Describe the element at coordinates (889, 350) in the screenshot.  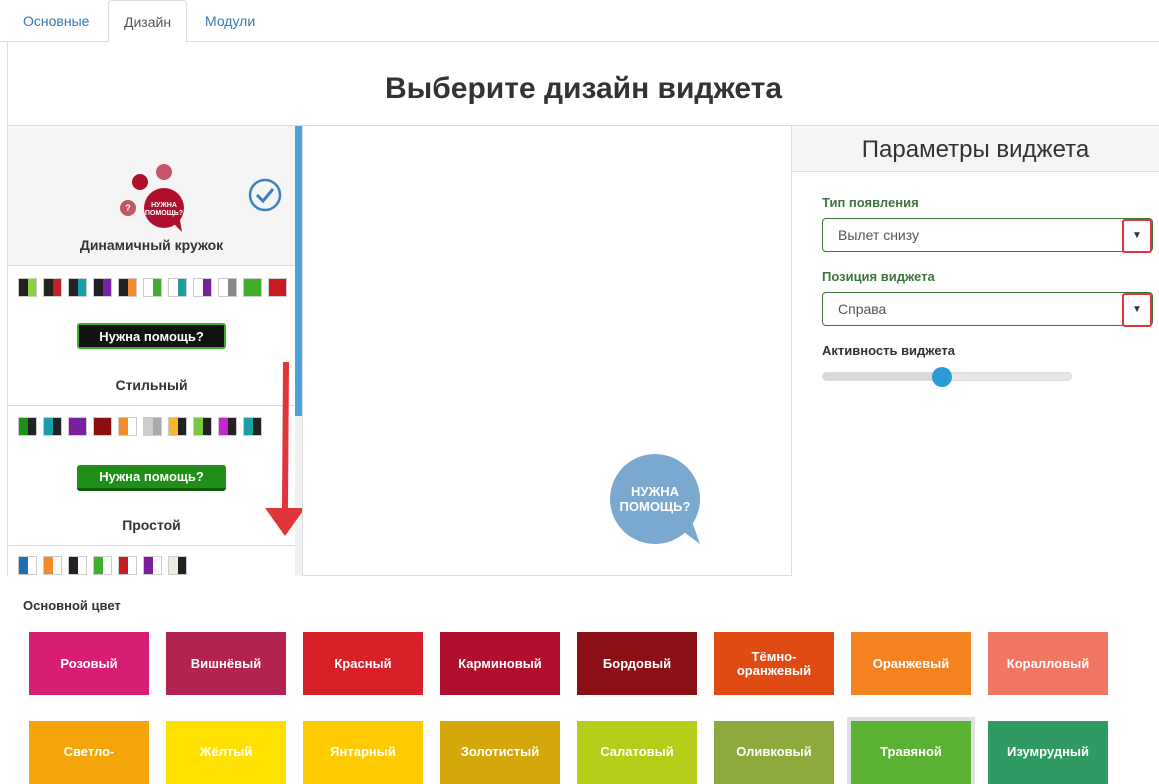
I see `widget-activity-label: Активность виджета` at that location.